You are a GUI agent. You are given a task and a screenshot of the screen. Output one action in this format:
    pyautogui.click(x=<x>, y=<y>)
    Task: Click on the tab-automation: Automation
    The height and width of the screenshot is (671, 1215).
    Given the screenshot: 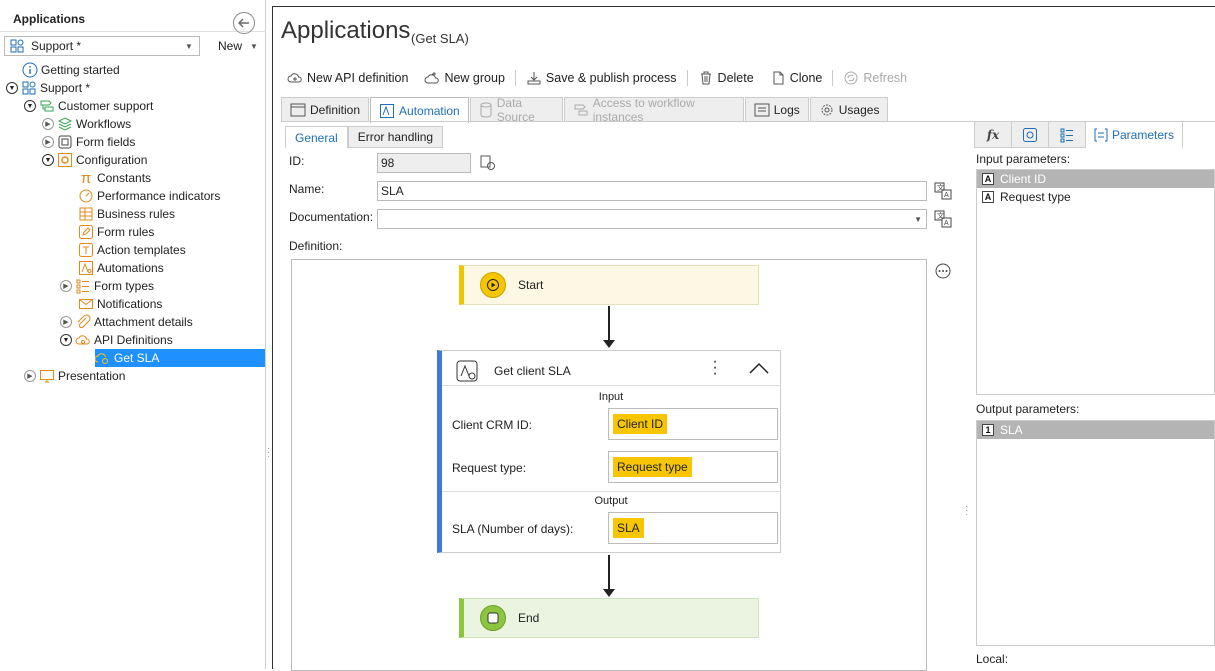 What is the action you would take?
    pyautogui.click(x=419, y=110)
    